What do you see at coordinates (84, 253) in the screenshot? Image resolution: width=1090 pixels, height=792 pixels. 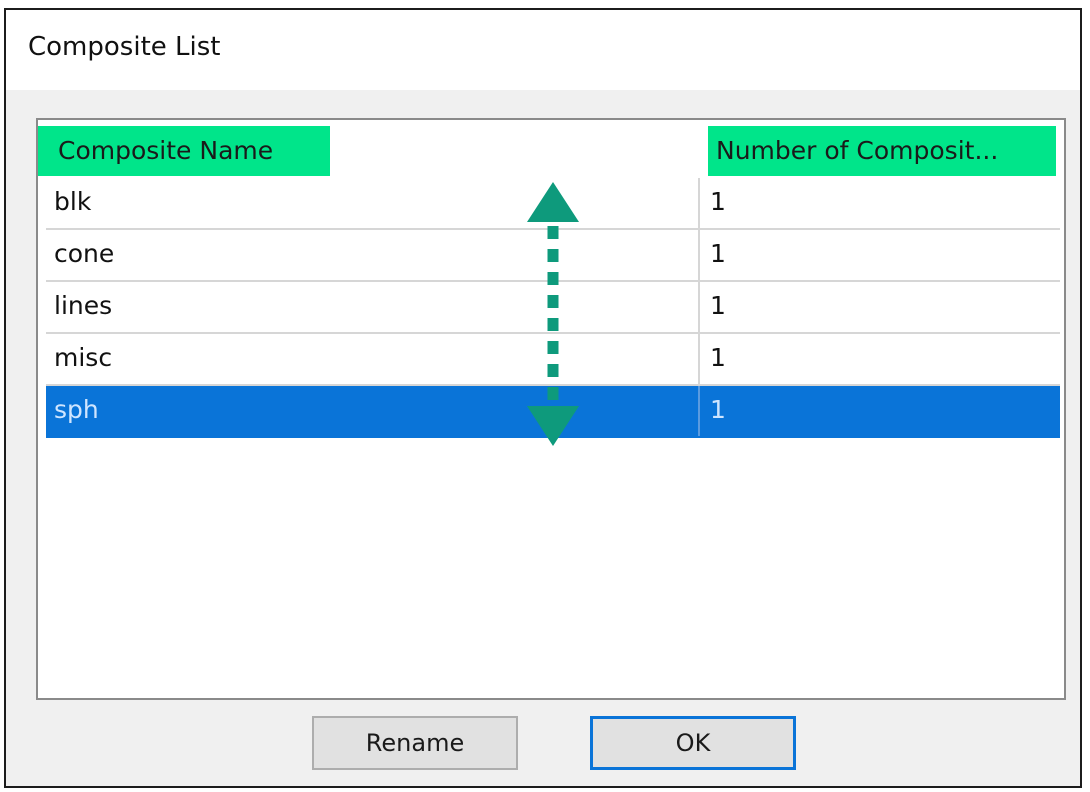 I see `cell-composite-name: cone` at bounding box center [84, 253].